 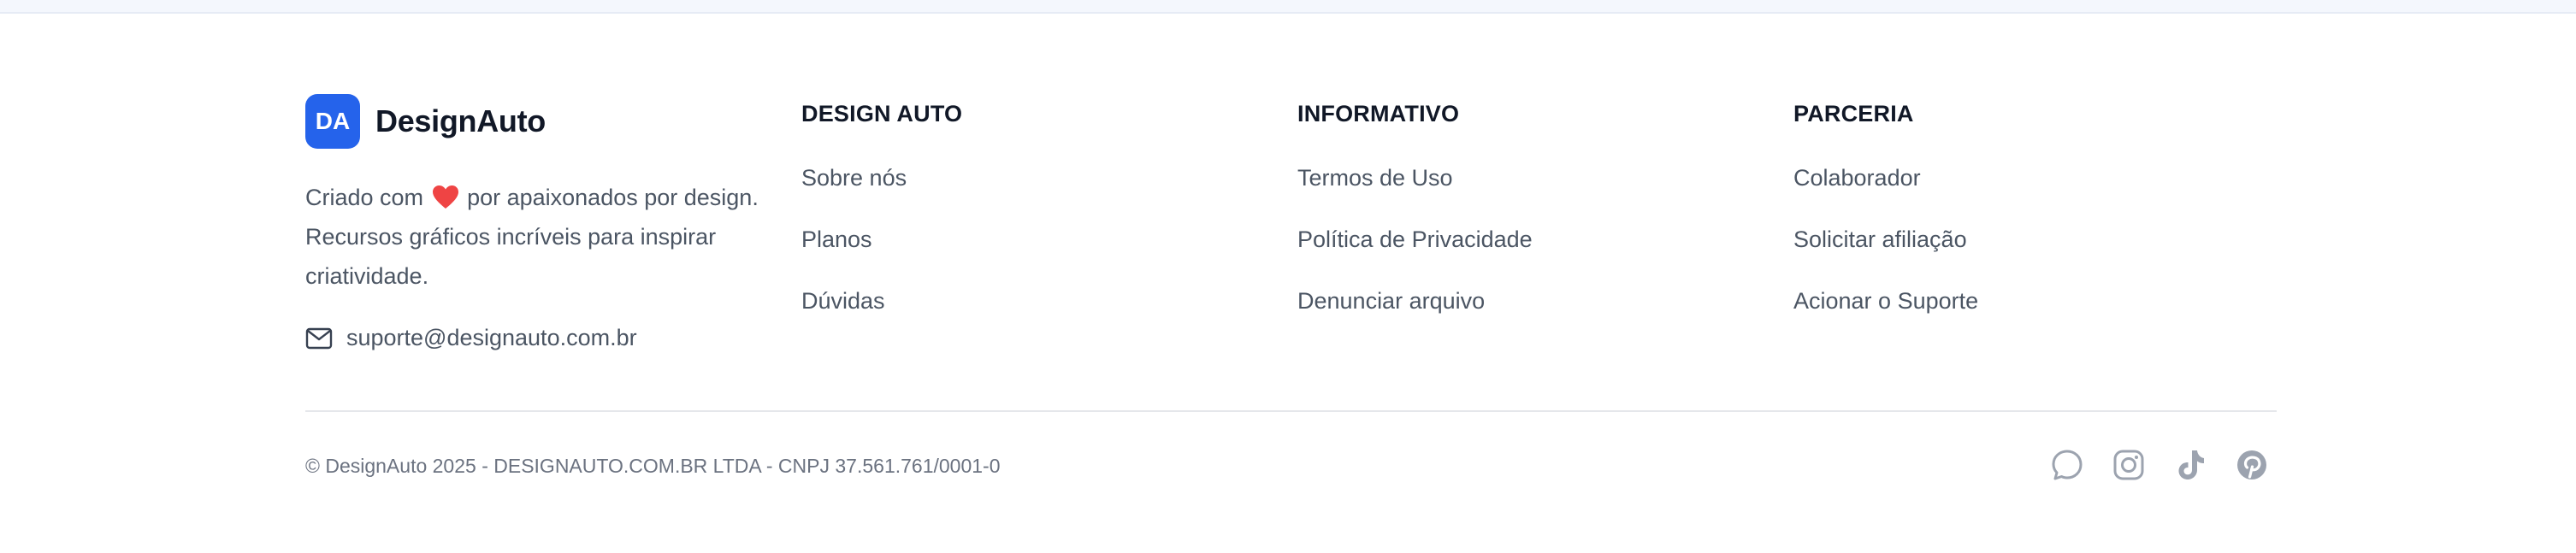 I want to click on column-title: INFORMATIVO, so click(x=1378, y=113).